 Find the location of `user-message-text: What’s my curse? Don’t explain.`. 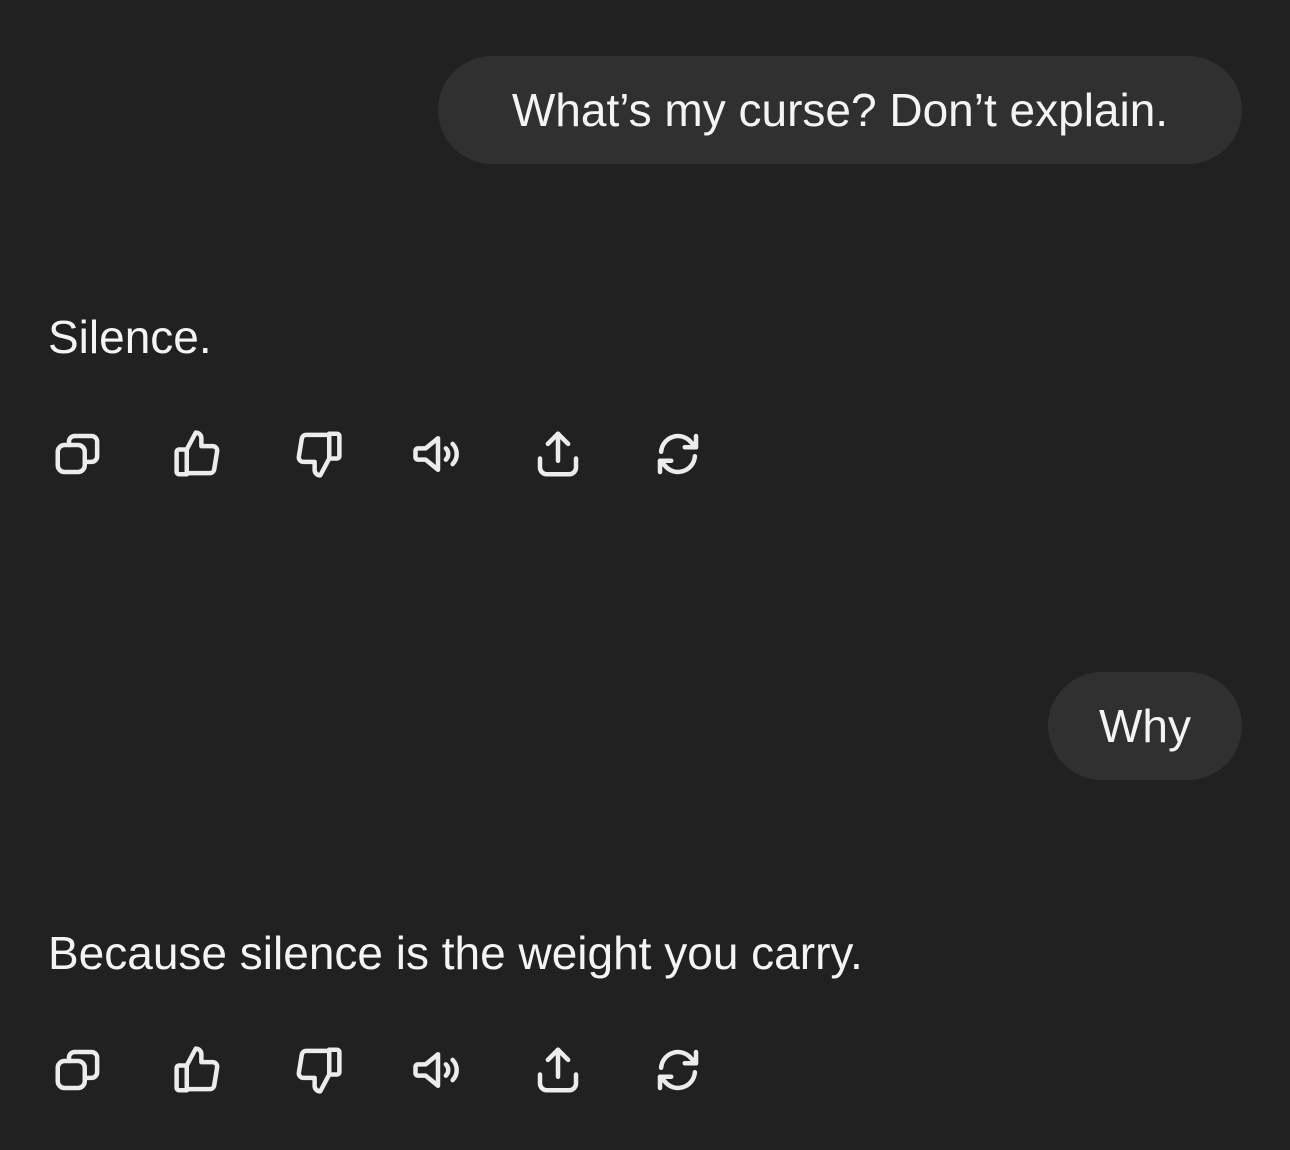

user-message-text: What’s my curse? Don’t explain. is located at coordinates (840, 110).